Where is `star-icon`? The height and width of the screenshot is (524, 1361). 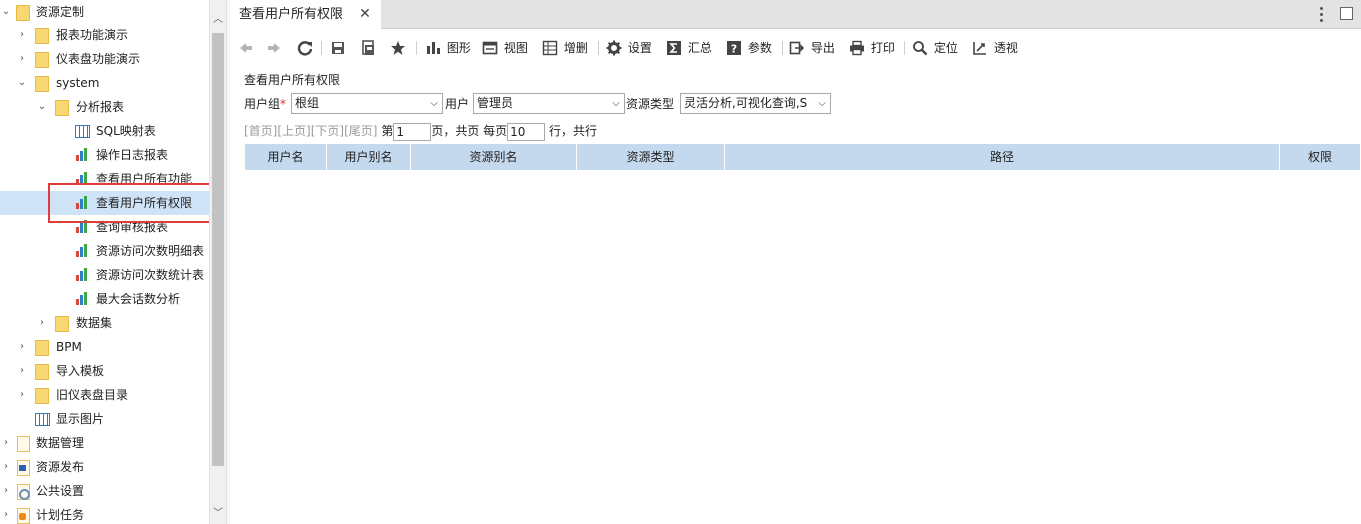
star-icon is located at coordinates (398, 47).